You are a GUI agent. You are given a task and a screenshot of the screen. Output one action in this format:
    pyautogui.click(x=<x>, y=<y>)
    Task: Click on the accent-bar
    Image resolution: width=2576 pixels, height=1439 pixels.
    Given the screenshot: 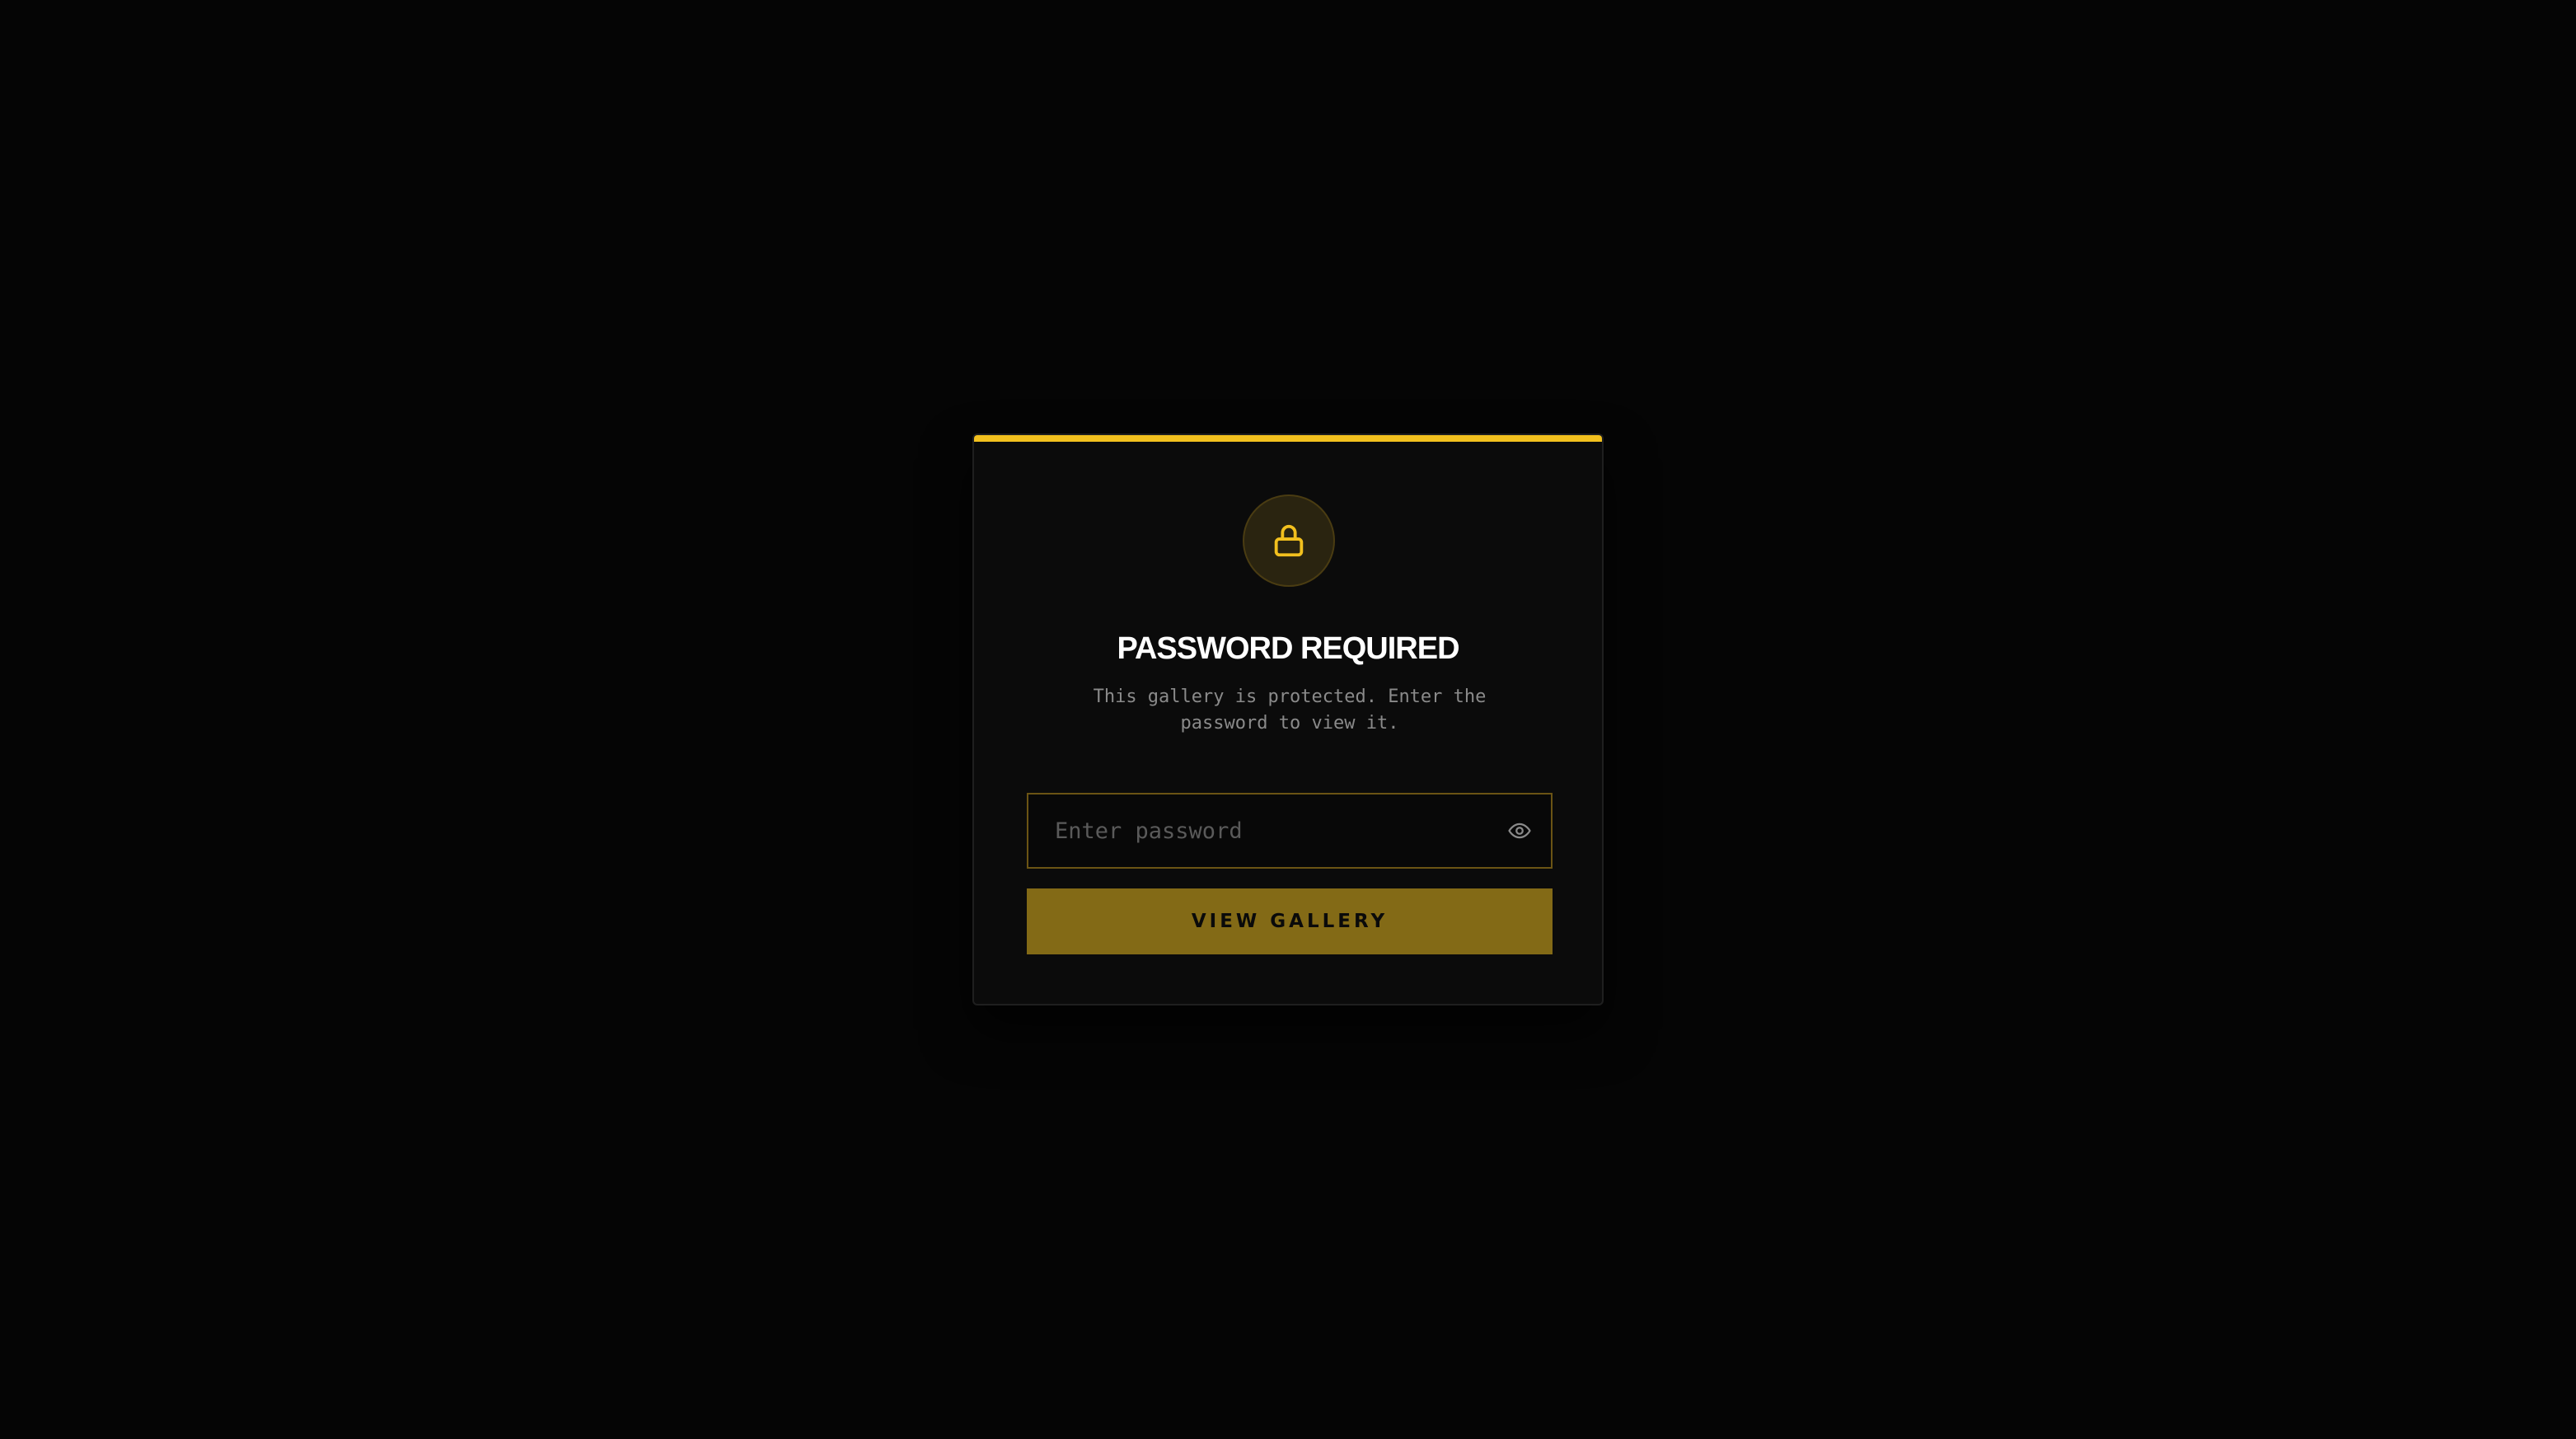 What is the action you would take?
    pyautogui.click(x=1288, y=438)
    